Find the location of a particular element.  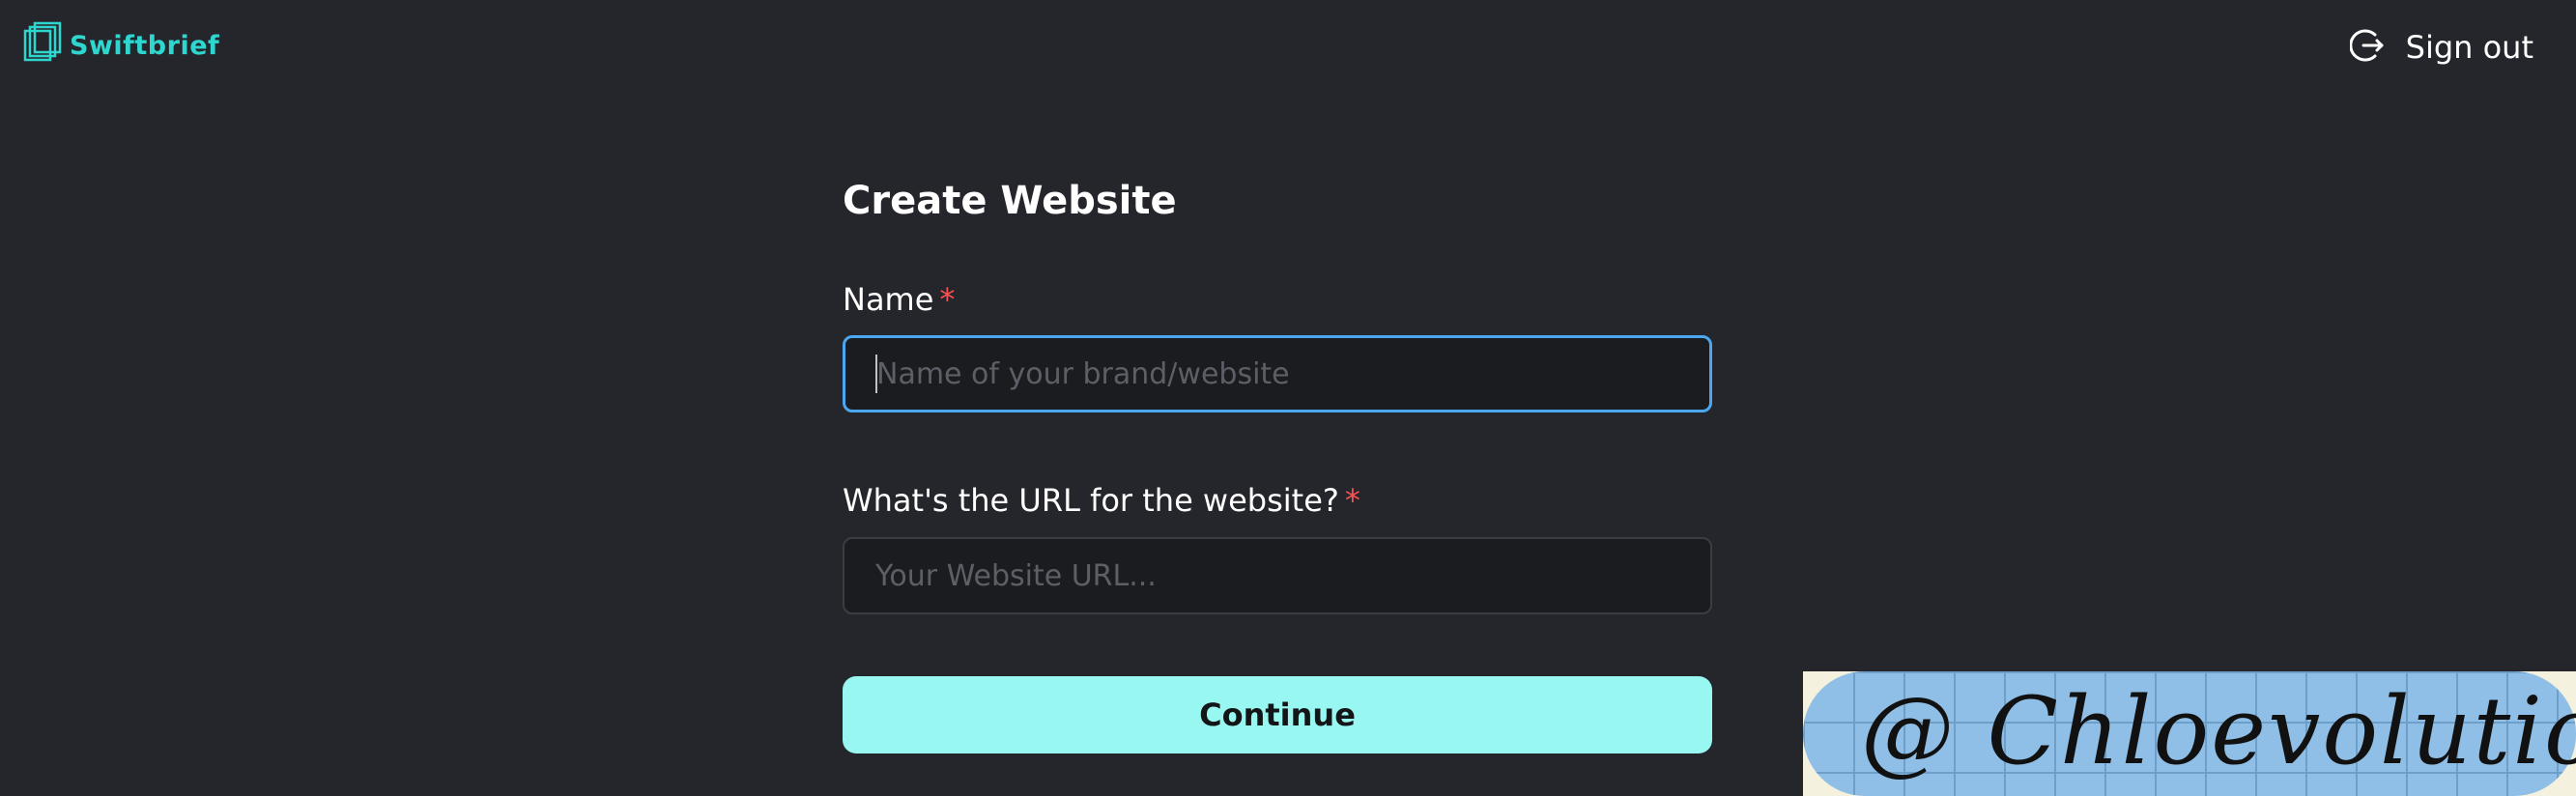

url-field-label: What's the URL for the website? * is located at coordinates (1101, 501).